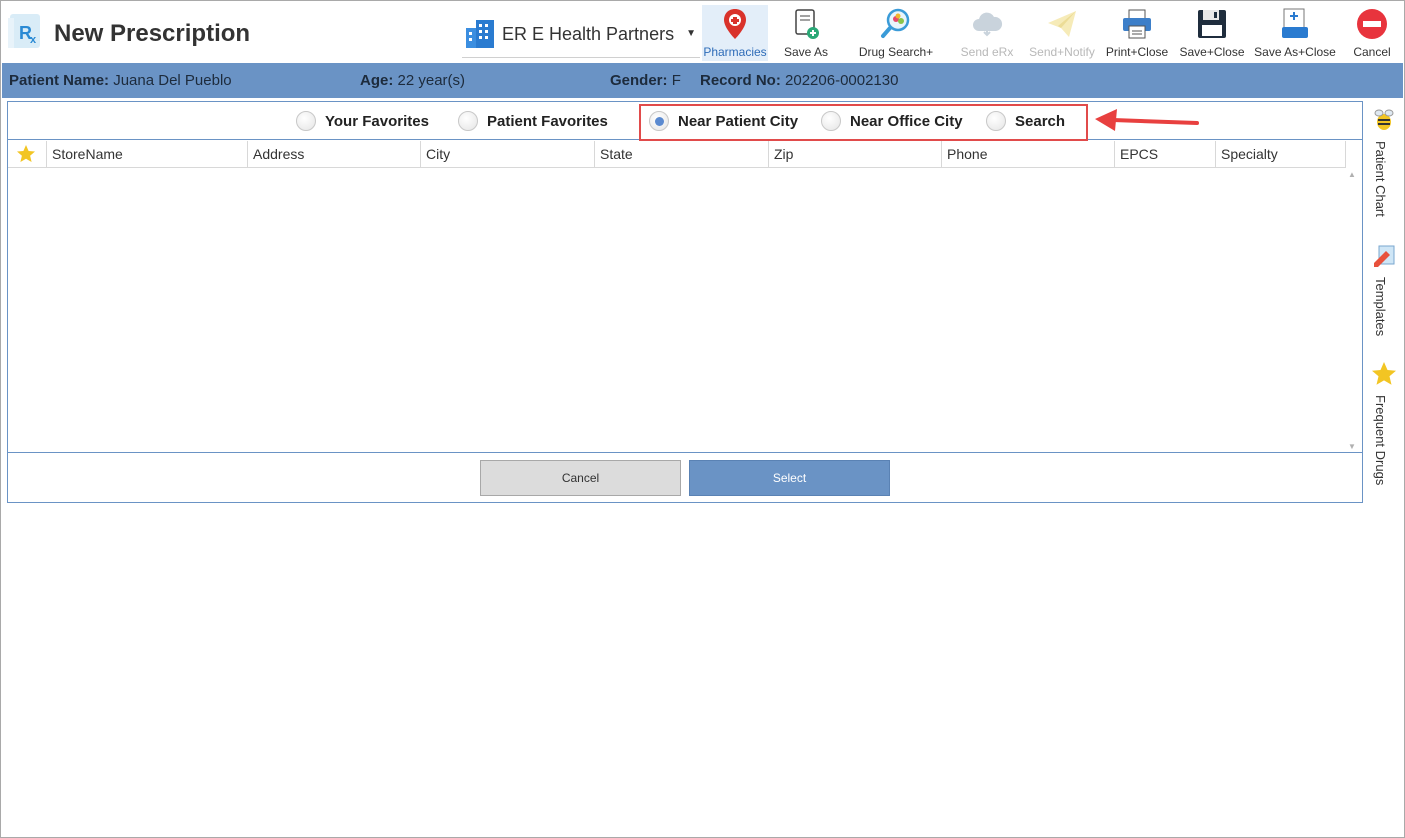 The image size is (1405, 838). What do you see at coordinates (1384, 298) in the screenshot?
I see `side-tab-templates: Templates` at bounding box center [1384, 298].